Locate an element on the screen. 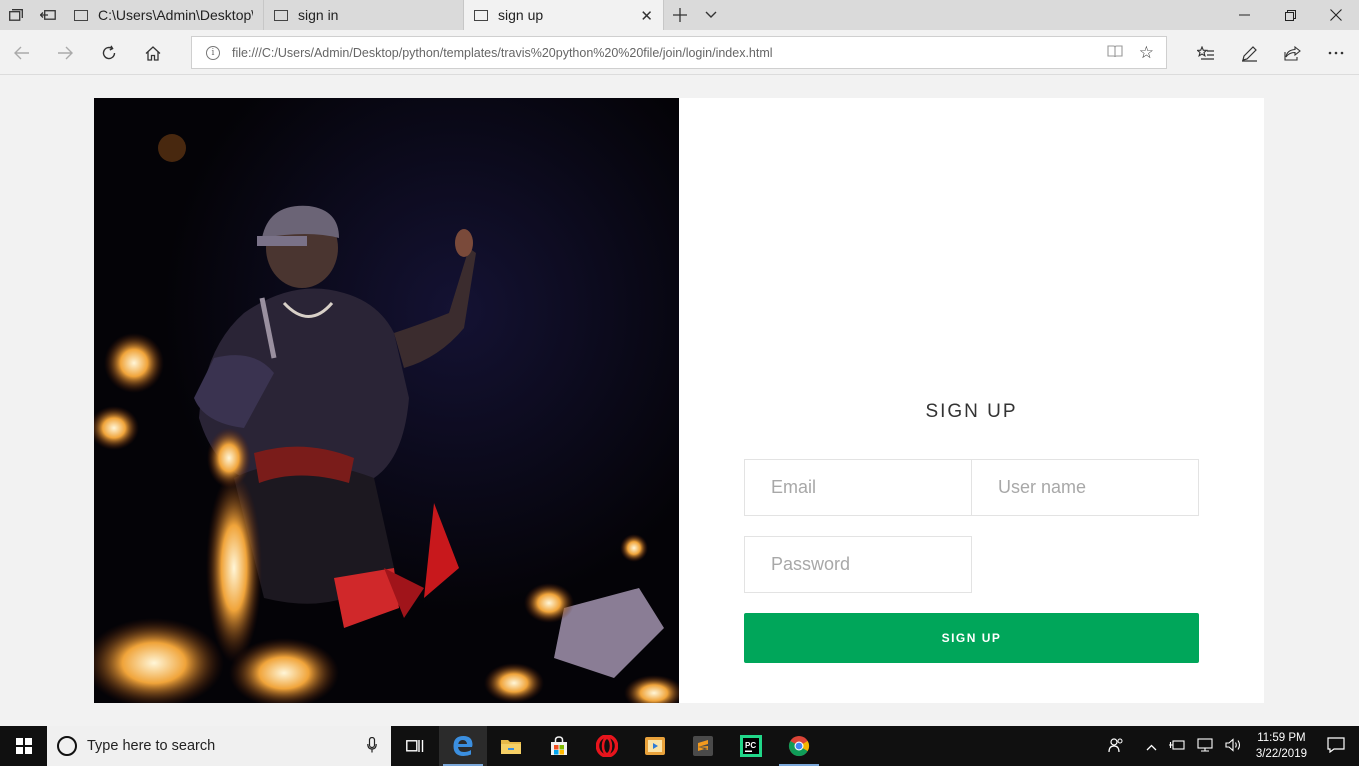 The width and height of the screenshot is (1359, 766). system-tray: 11:59 PM 3/22/2019 is located at coordinates (1230, 746).